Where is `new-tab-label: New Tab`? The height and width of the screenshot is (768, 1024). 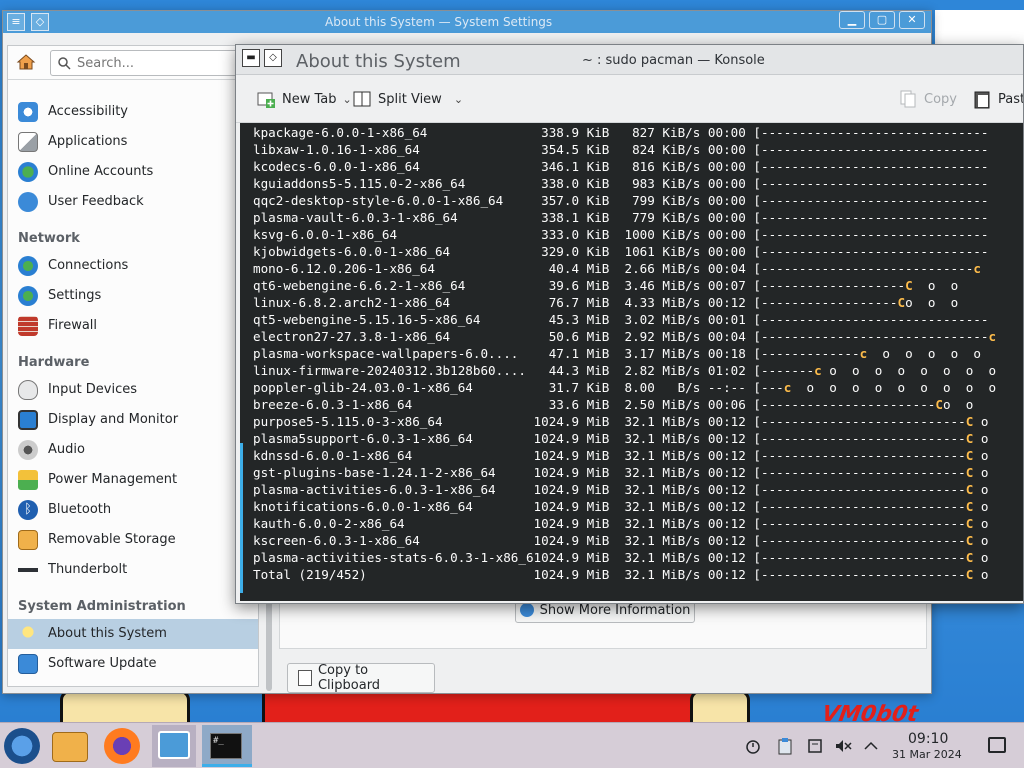 new-tab-label: New Tab is located at coordinates (309, 99).